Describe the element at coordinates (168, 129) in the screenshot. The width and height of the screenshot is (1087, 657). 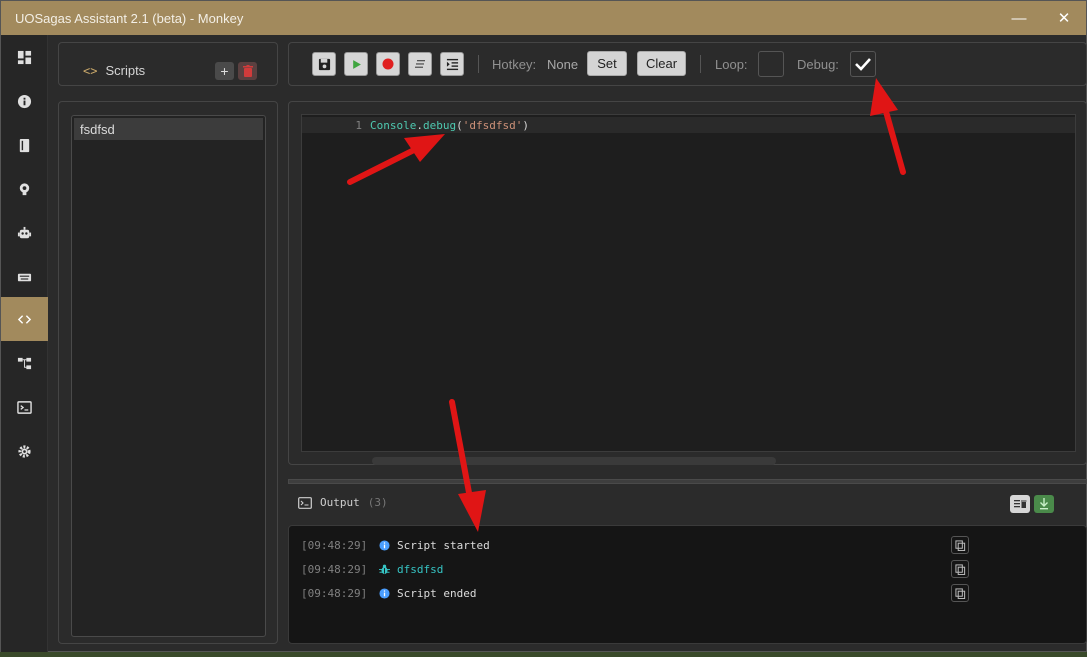
I see `script-item: fsdfsd` at that location.